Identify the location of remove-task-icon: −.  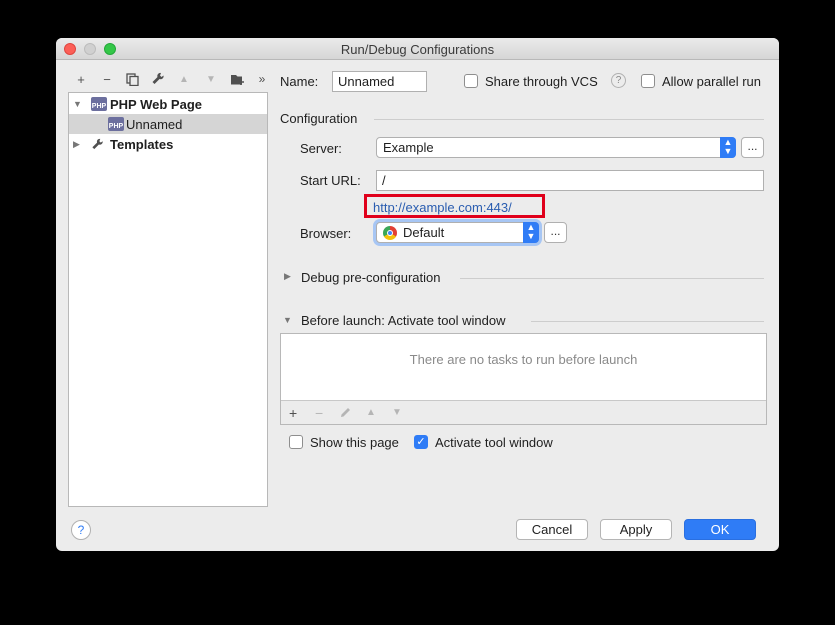
(319, 413).